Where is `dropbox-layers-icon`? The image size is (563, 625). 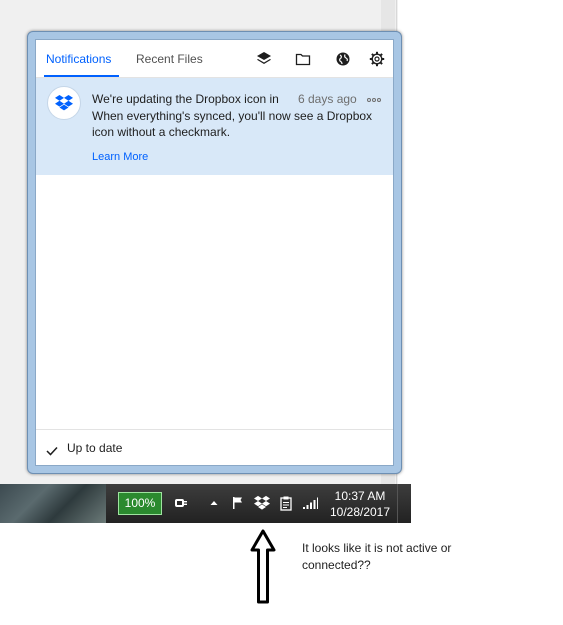
dropbox-layers-icon is located at coordinates (264, 59).